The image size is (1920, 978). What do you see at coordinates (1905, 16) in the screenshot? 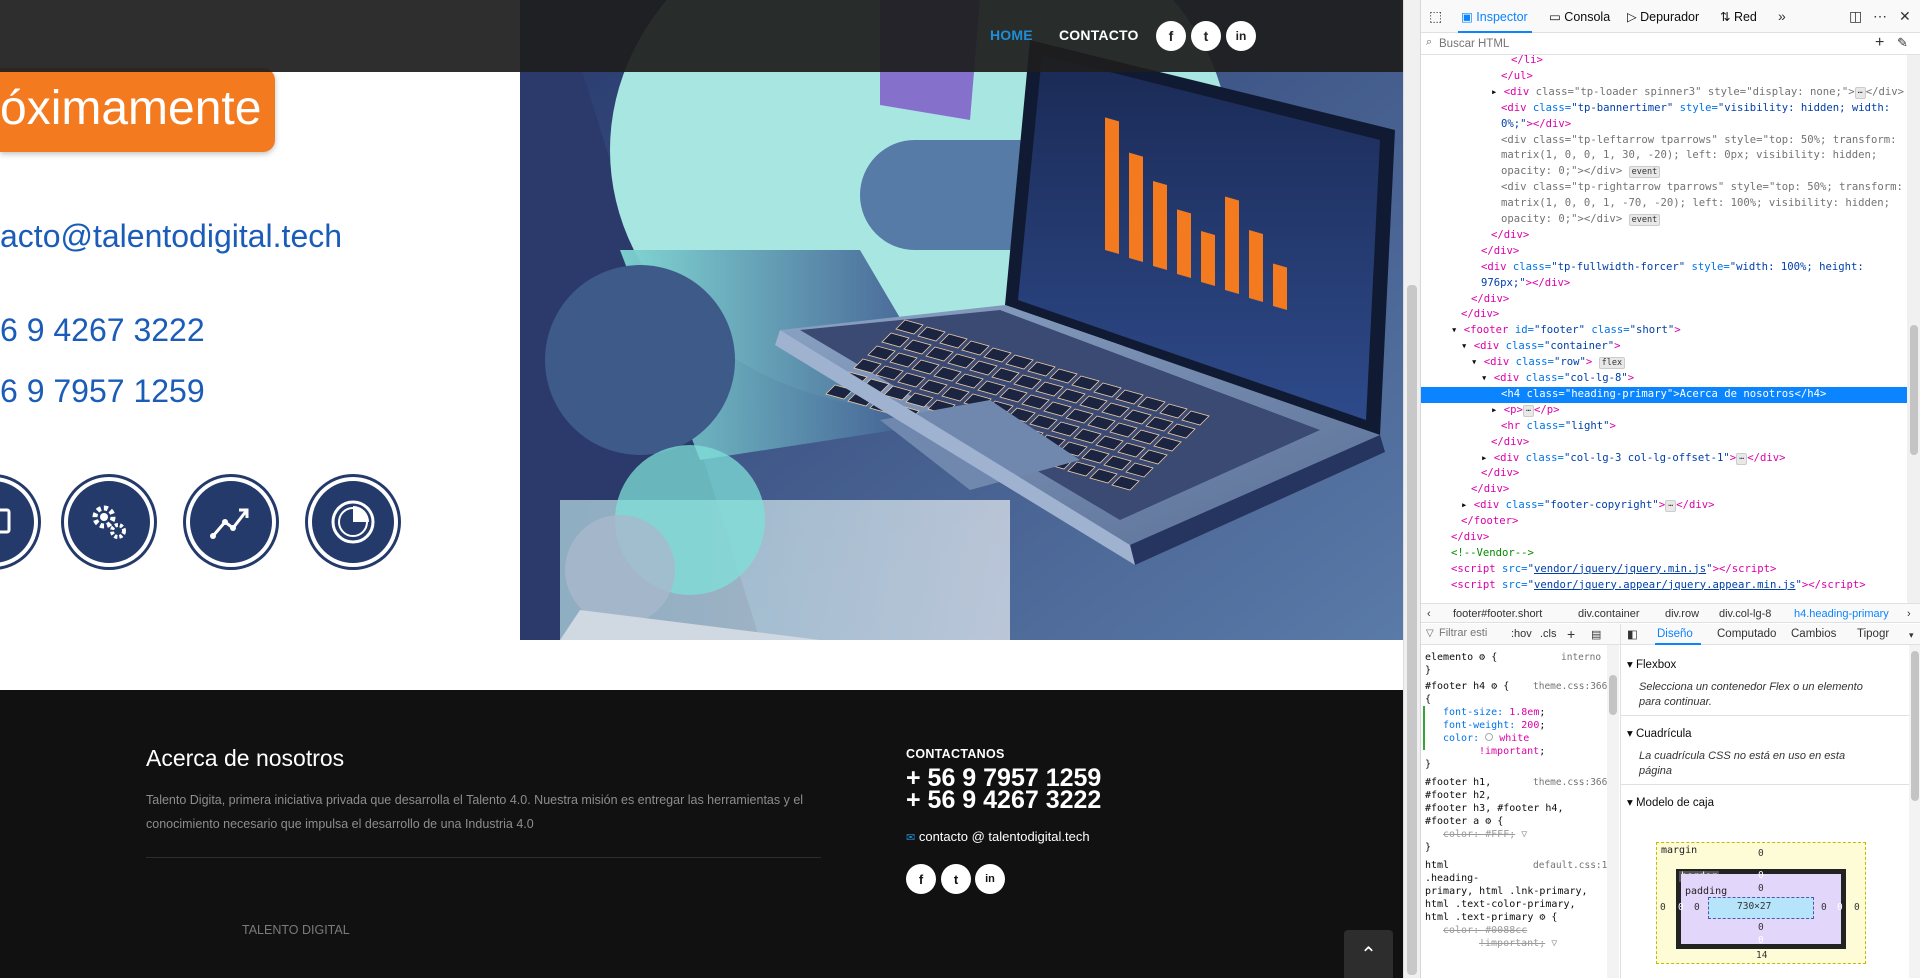
I see `close-icon: ✕` at bounding box center [1905, 16].